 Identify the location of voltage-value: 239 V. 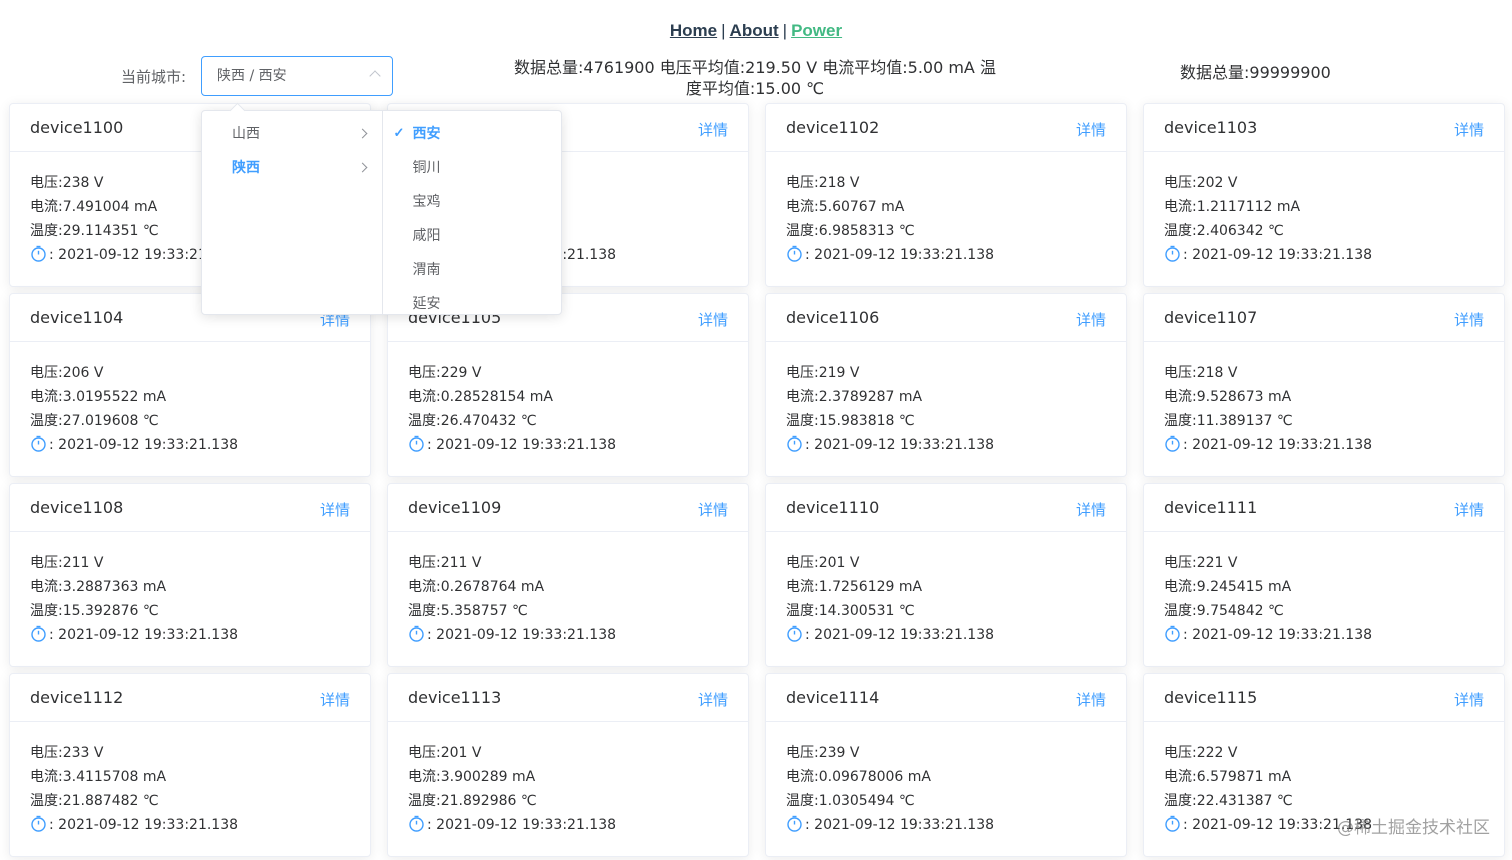
(839, 753).